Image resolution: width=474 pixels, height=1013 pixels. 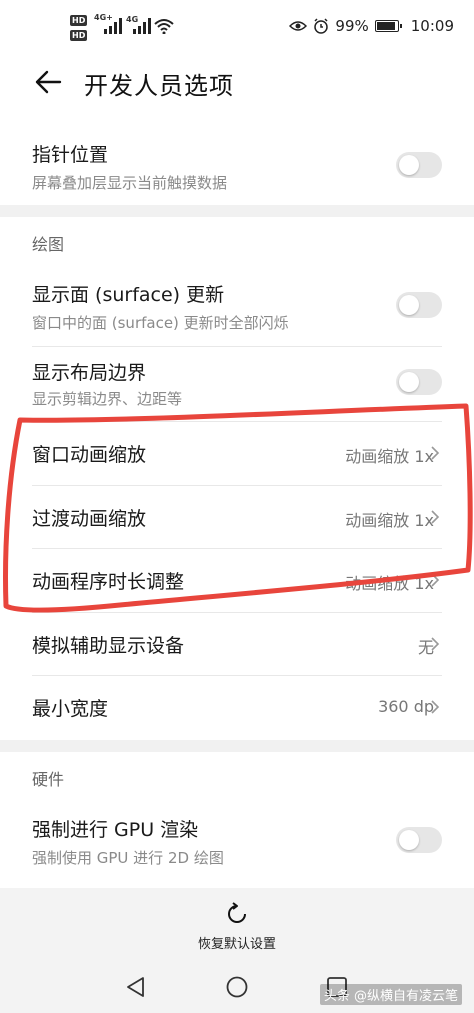 I want to click on battery-icon, so click(x=388, y=26).